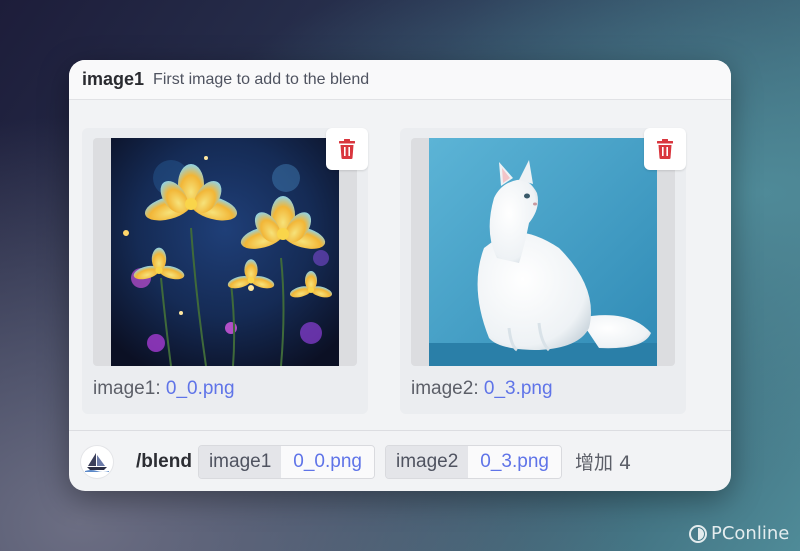 Image resolution: width=800 pixels, height=551 pixels. I want to click on glowing-flowers-image, so click(225, 252).